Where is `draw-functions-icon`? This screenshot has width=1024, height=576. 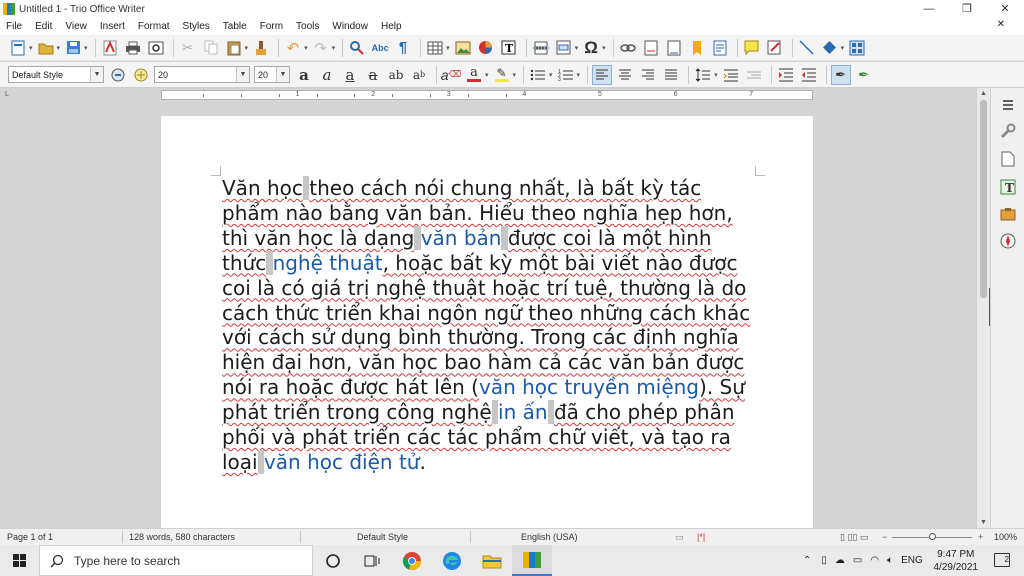 draw-functions-icon is located at coordinates (857, 48).